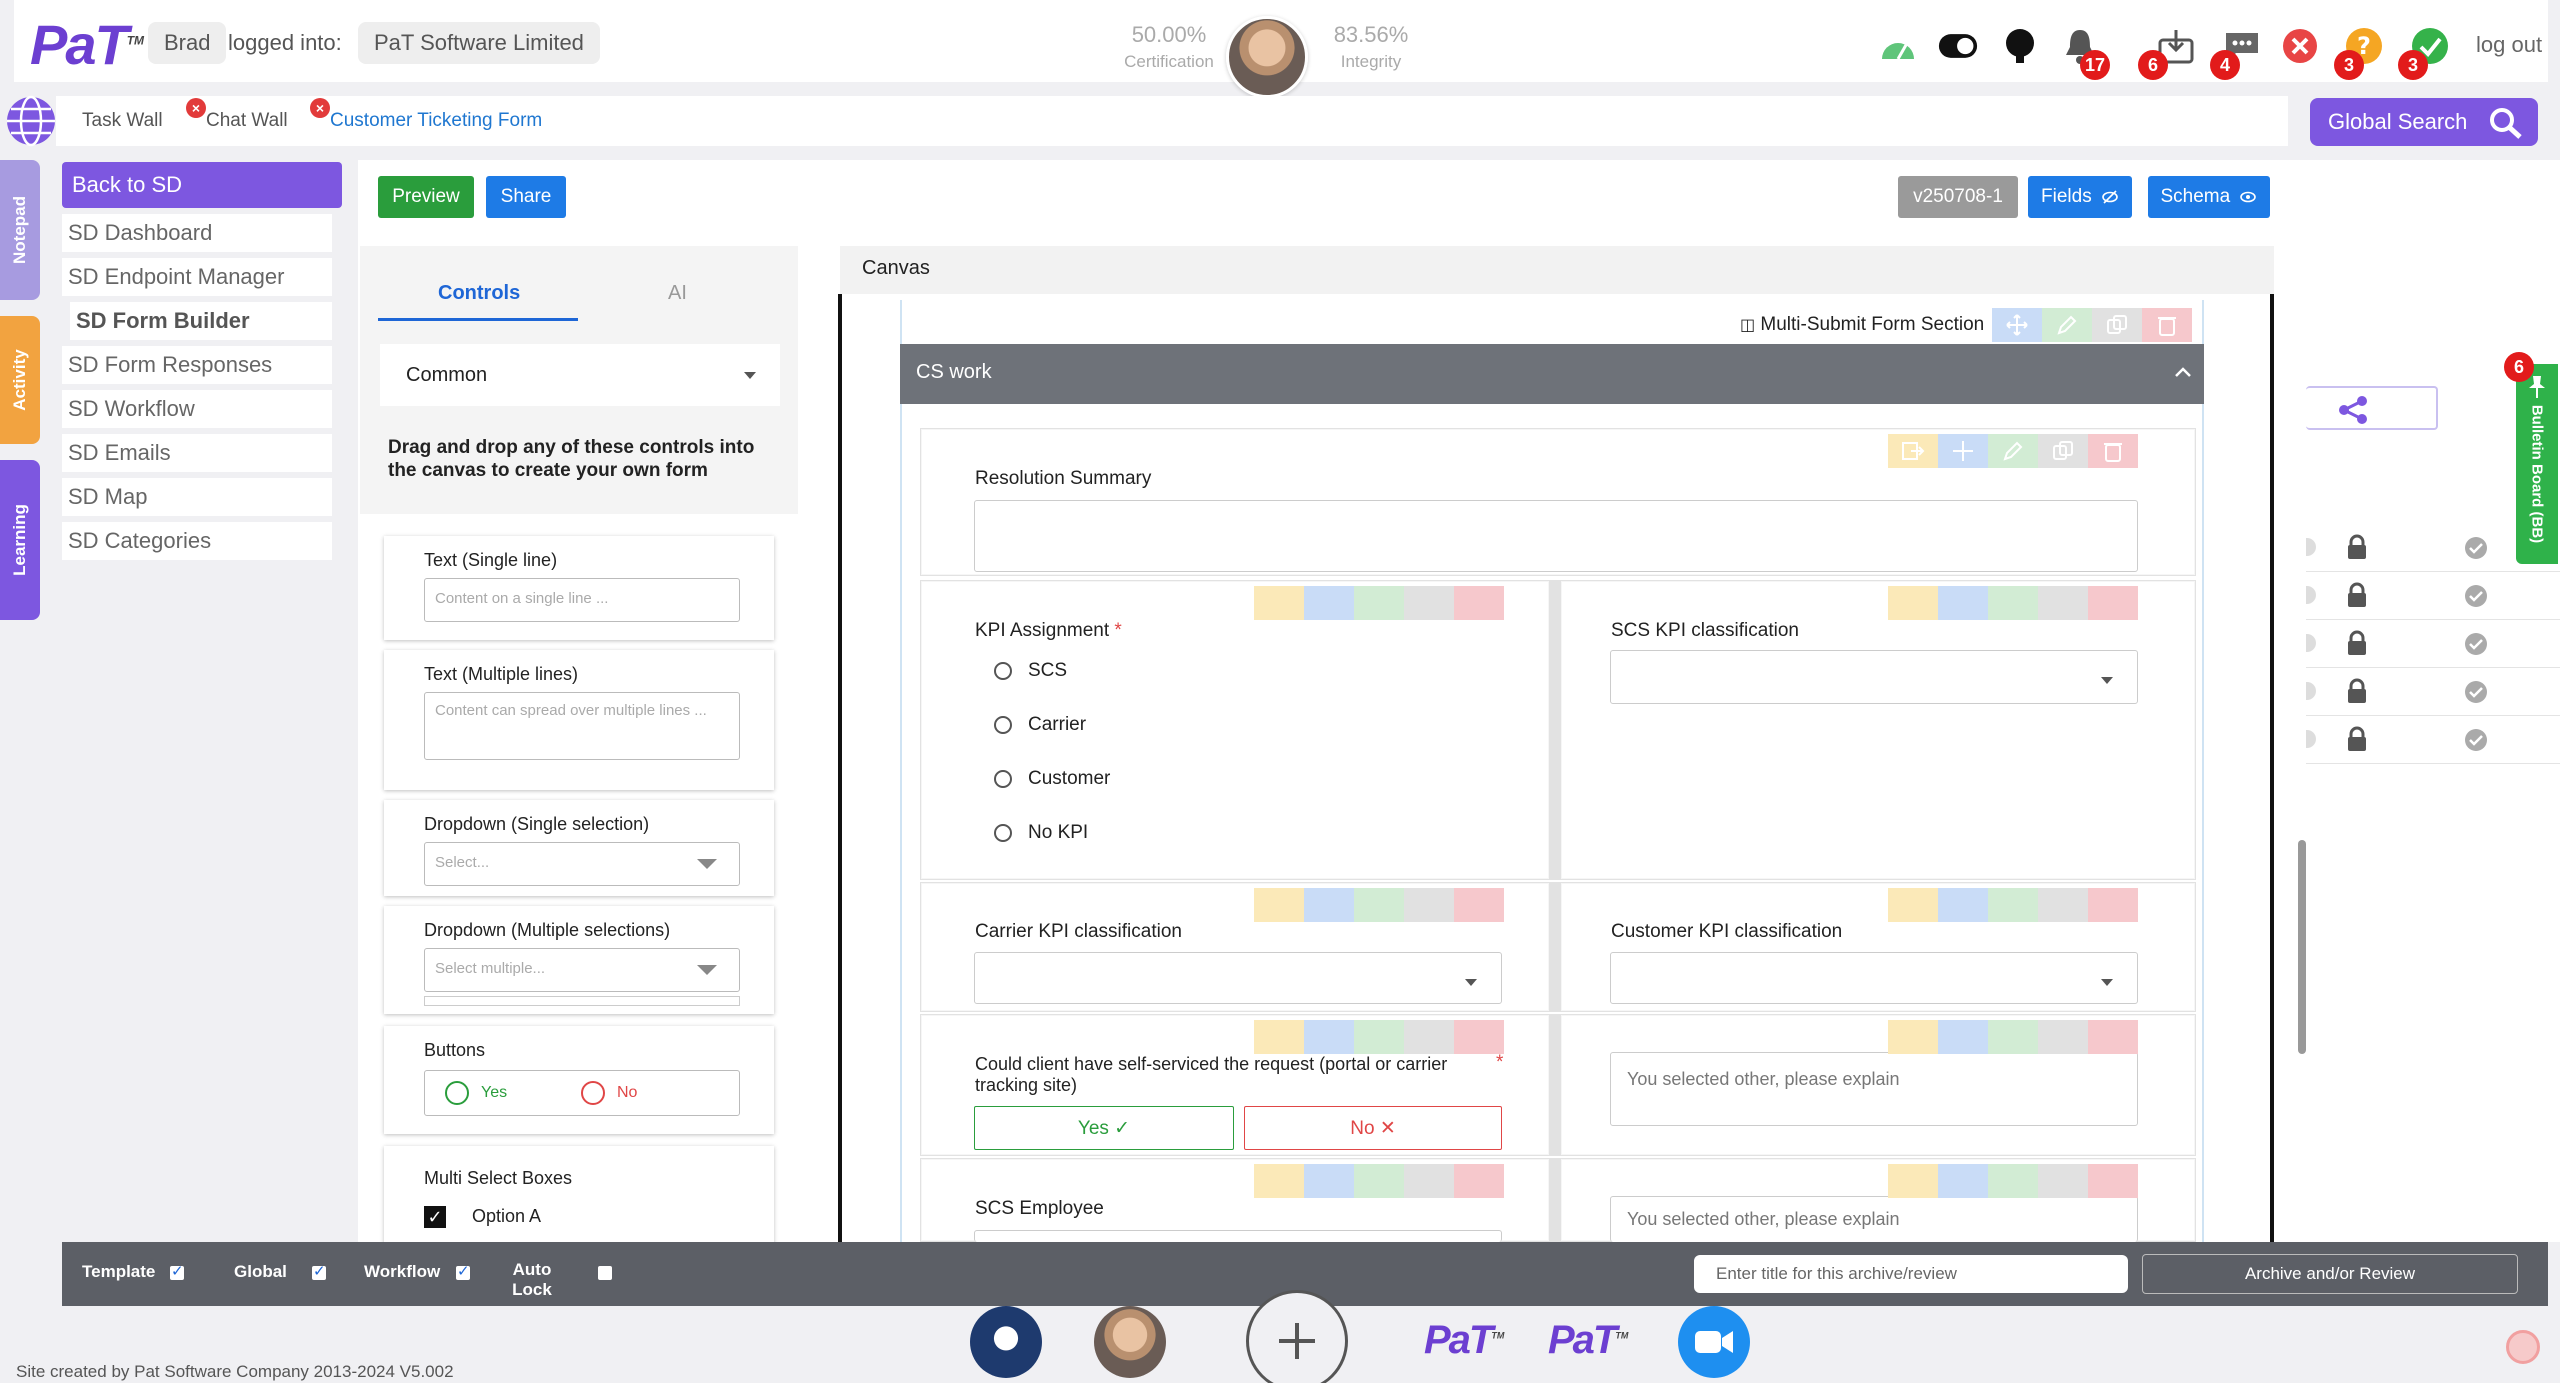 The width and height of the screenshot is (2560, 1383). I want to click on scs-employee-select, so click(1238, 1236).